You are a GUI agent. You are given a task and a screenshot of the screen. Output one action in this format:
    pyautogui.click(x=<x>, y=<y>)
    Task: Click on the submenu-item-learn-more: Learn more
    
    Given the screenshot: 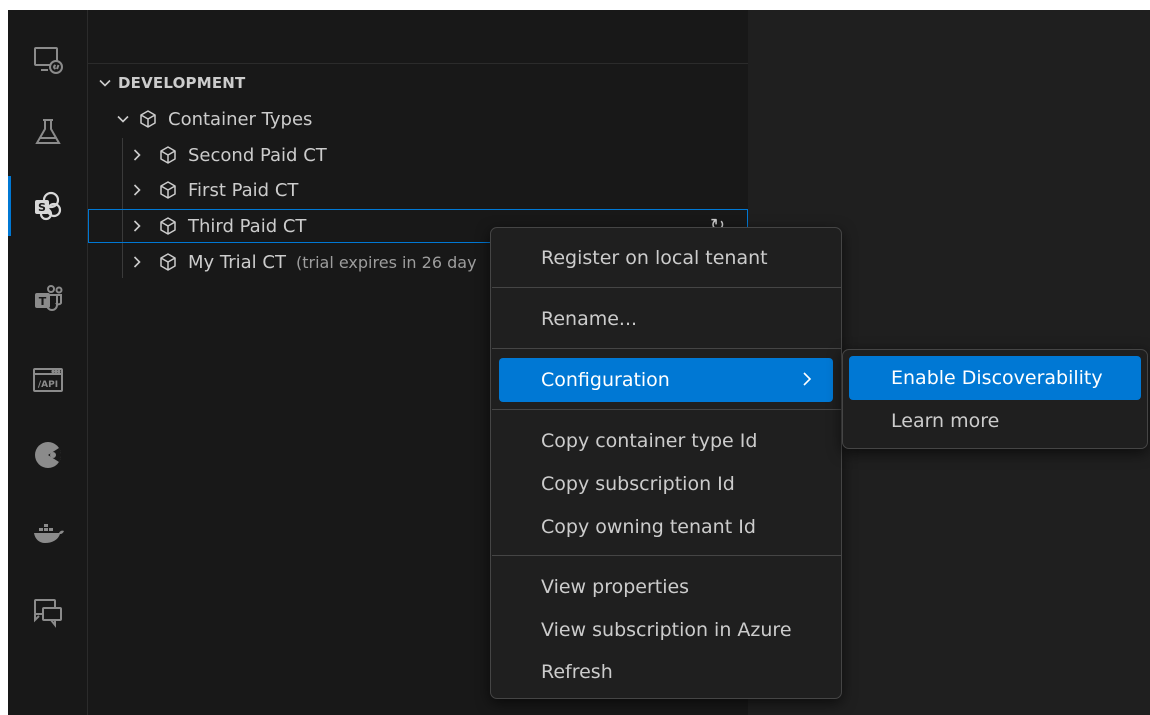 What is the action you would take?
    pyautogui.click(x=995, y=421)
    